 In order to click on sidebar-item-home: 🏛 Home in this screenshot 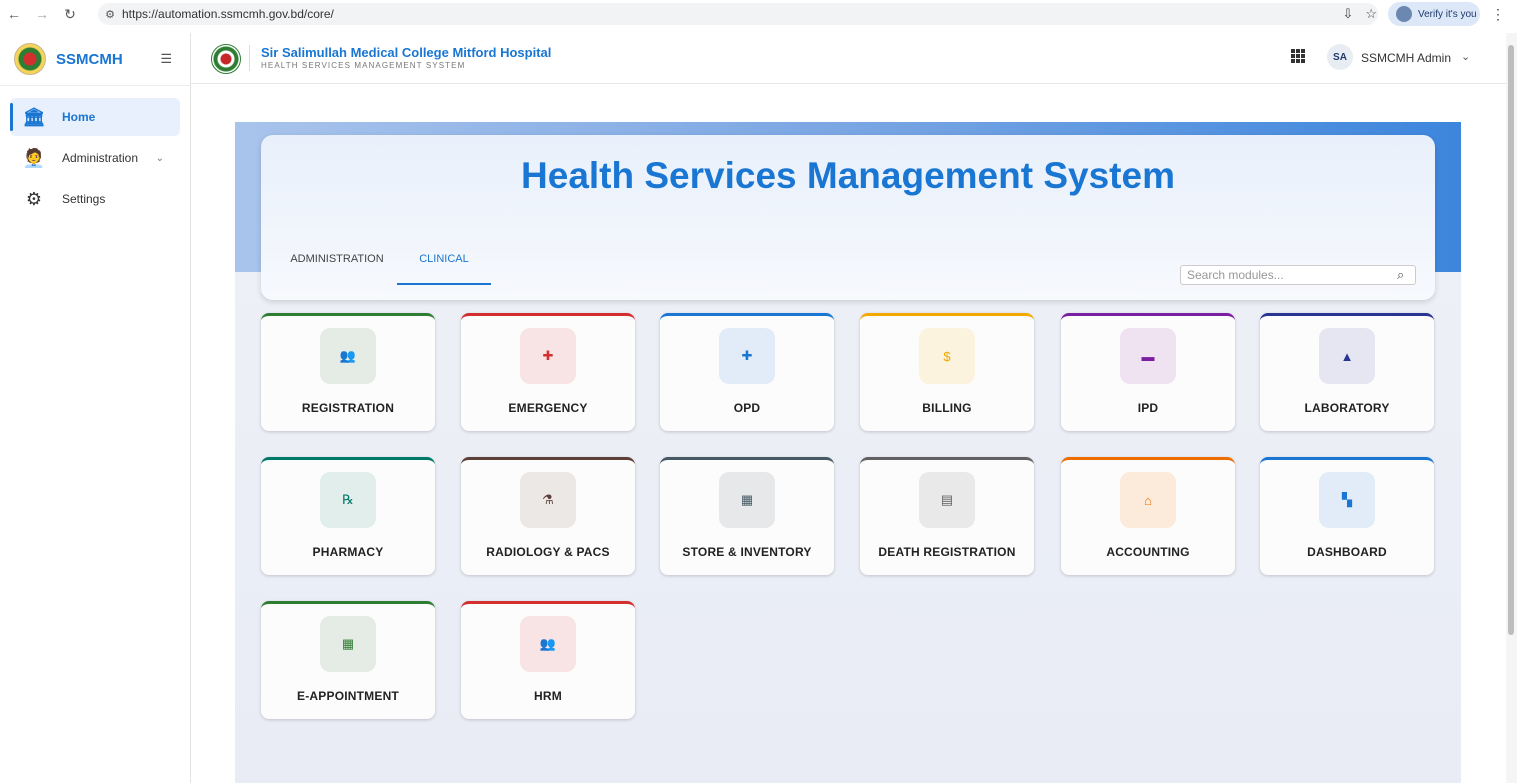, I will do `click(95, 117)`.